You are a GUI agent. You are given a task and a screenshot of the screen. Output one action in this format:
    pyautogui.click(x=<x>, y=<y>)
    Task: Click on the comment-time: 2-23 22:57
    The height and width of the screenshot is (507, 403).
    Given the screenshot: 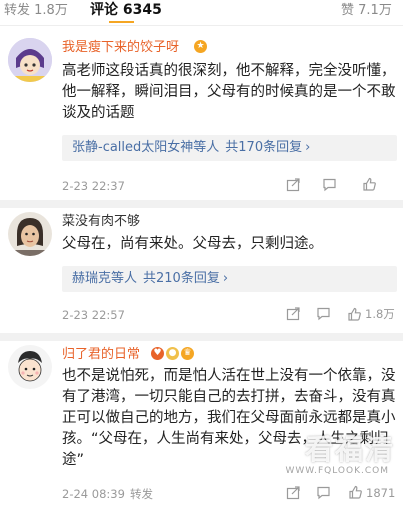 What is the action you would take?
    pyautogui.click(x=93, y=315)
    